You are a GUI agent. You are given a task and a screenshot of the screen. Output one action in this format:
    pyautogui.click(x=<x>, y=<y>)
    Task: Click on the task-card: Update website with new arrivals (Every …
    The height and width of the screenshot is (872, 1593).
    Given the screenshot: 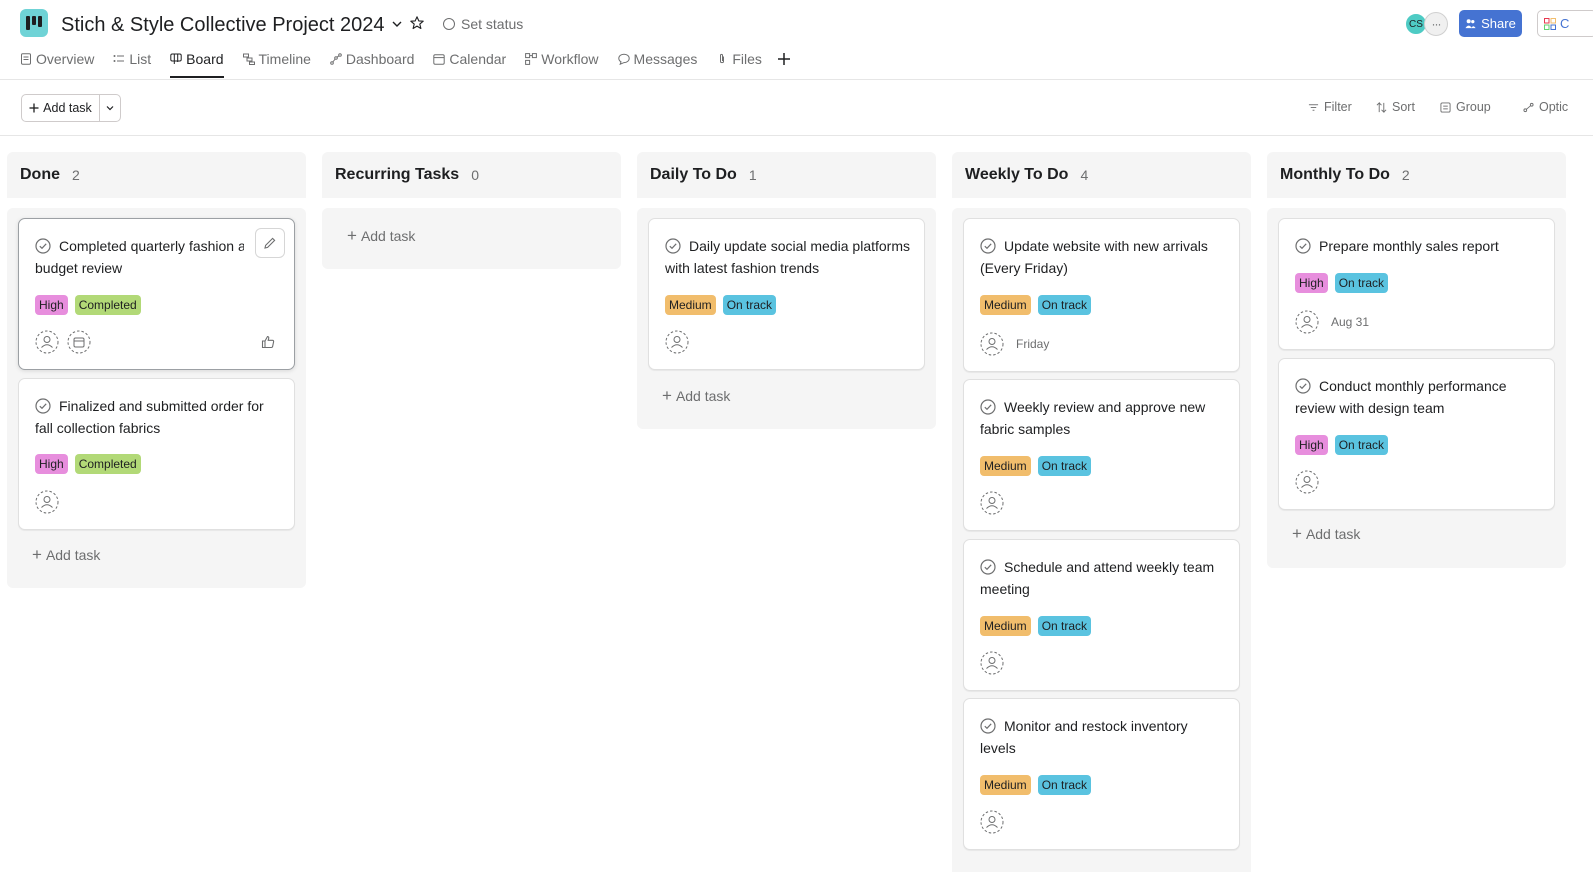 What is the action you would take?
    pyautogui.click(x=1101, y=295)
    